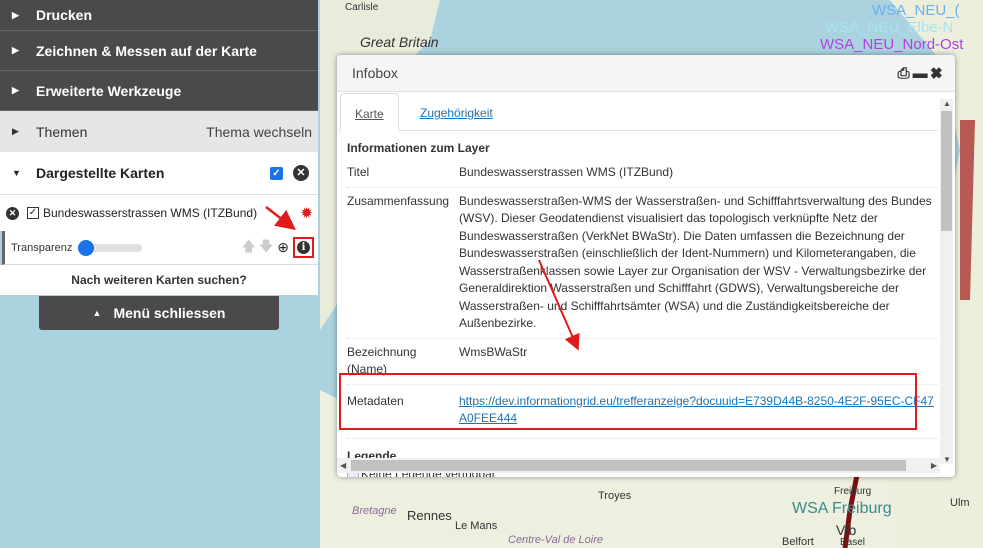 This screenshot has height=548, width=983. I want to click on infobox-title: Infobox, so click(375, 73).